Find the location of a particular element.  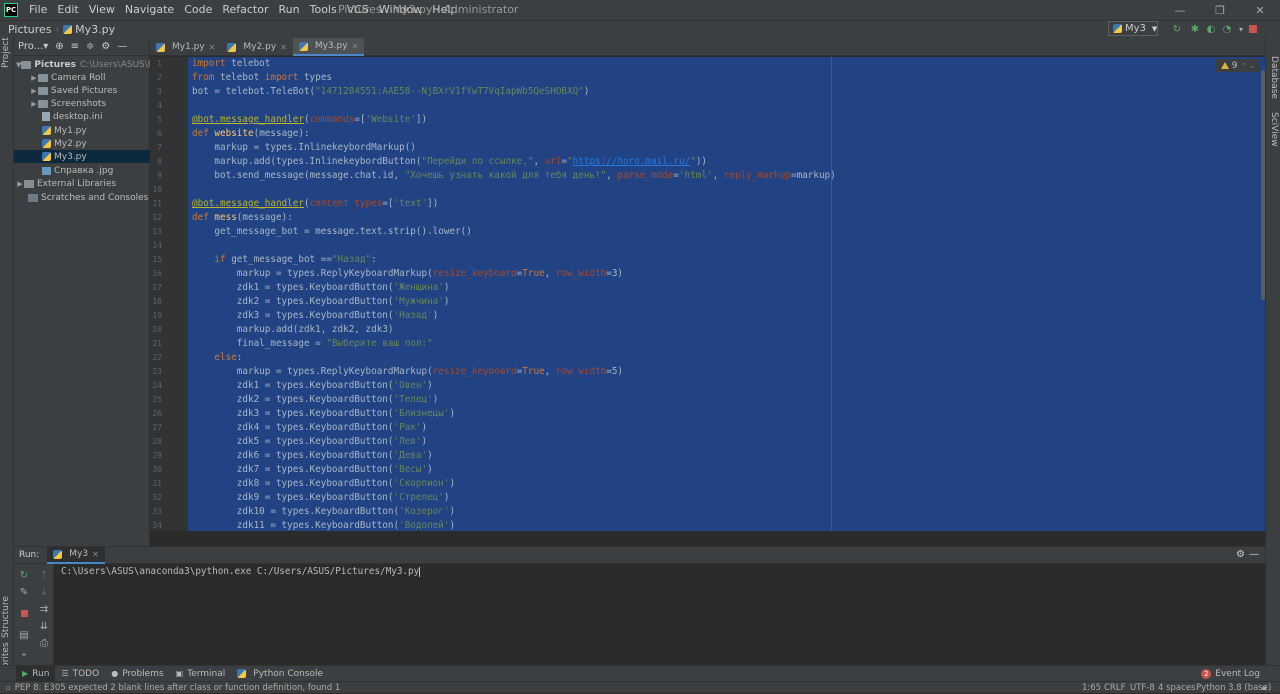

restore-icon: ❐ is located at coordinates (1220, 10).